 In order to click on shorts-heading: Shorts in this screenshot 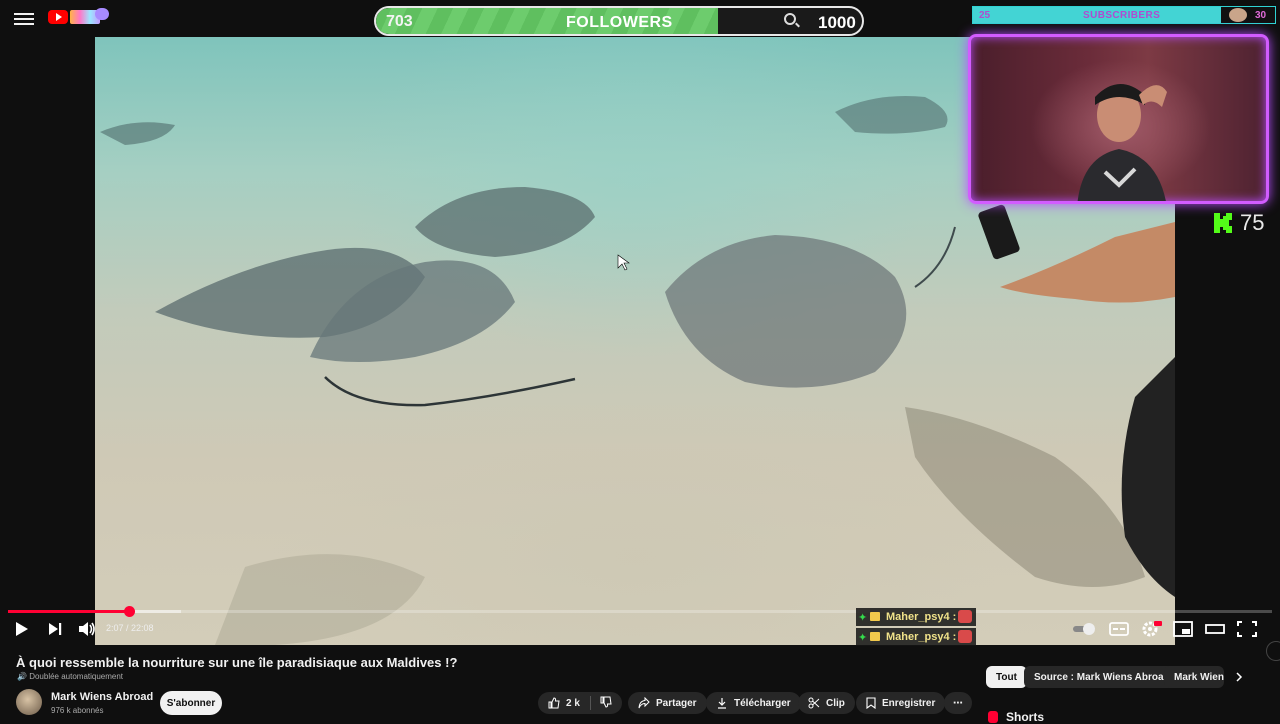, I will do `click(1025, 717)`.